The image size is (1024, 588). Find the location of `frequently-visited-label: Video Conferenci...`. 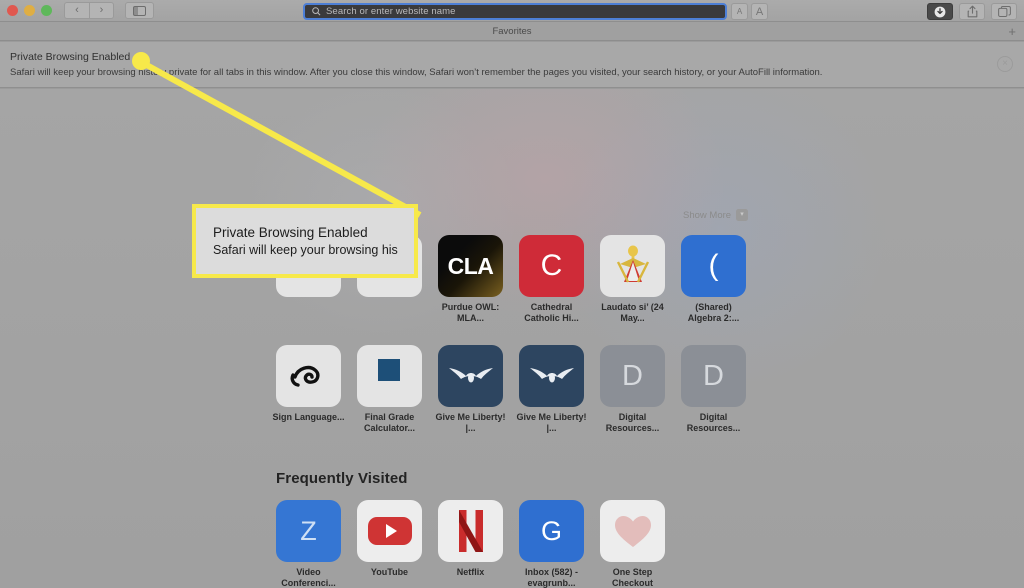

frequently-visited-label: Video Conferenci... is located at coordinates (308, 577).